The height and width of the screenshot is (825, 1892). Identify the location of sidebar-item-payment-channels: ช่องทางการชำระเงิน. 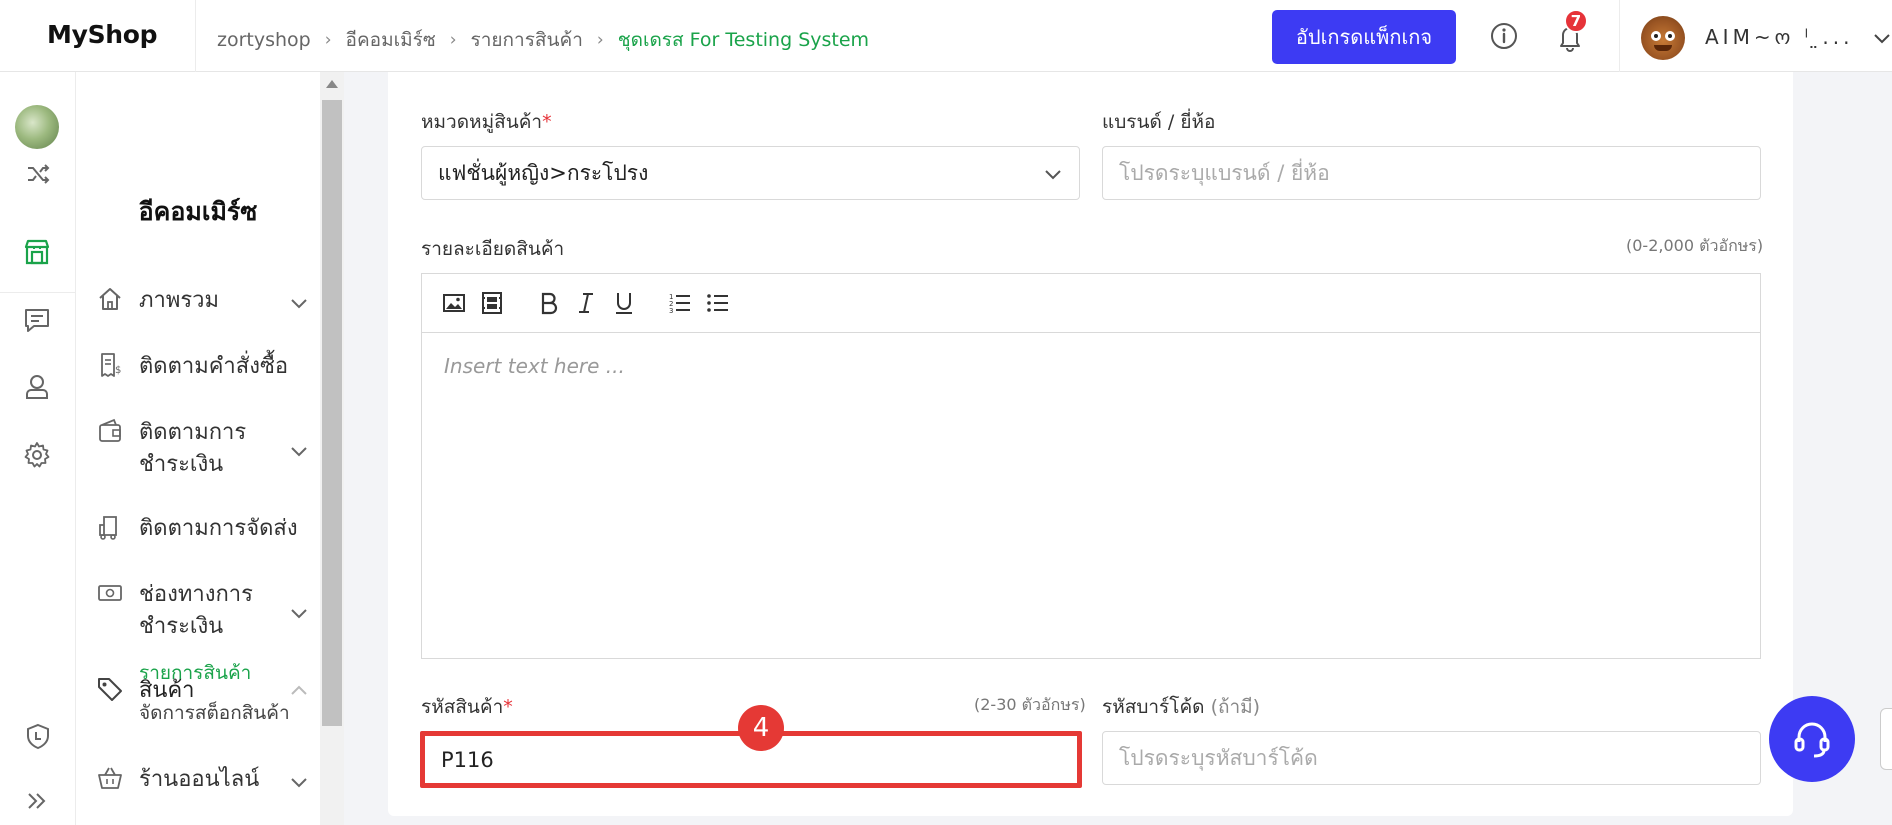
(201, 612).